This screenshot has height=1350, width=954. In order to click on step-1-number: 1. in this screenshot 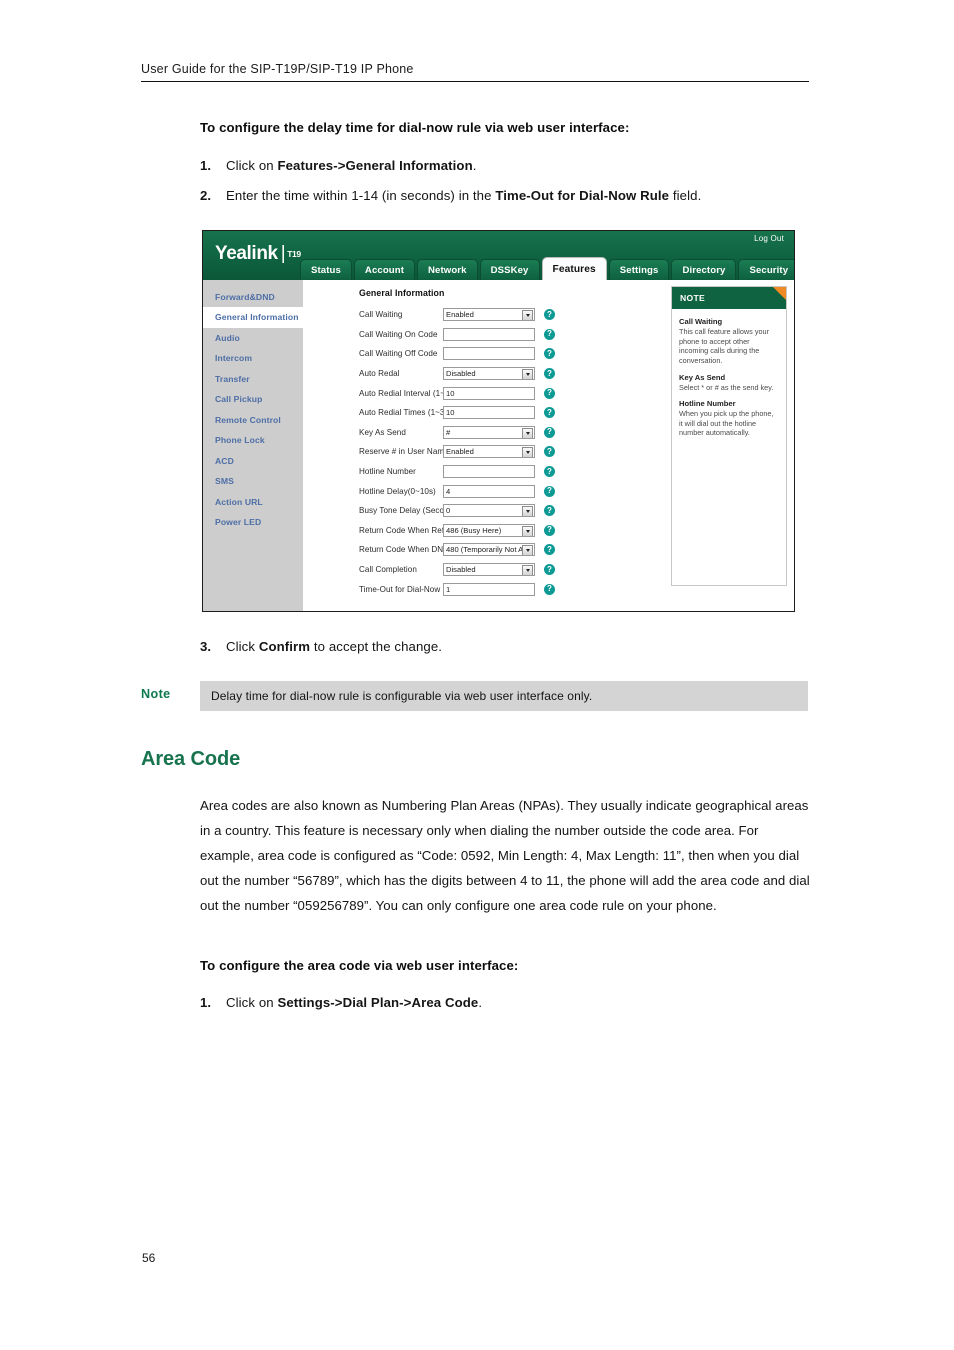, I will do `click(206, 165)`.